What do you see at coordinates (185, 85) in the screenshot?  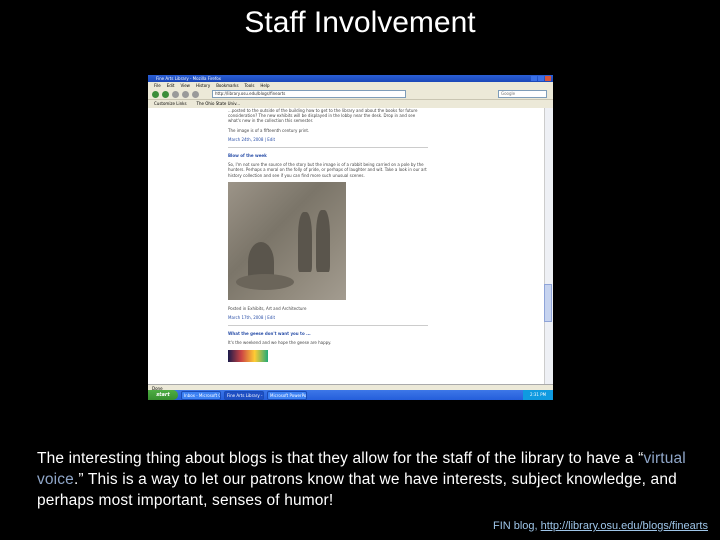 I see `menu-view: View` at bounding box center [185, 85].